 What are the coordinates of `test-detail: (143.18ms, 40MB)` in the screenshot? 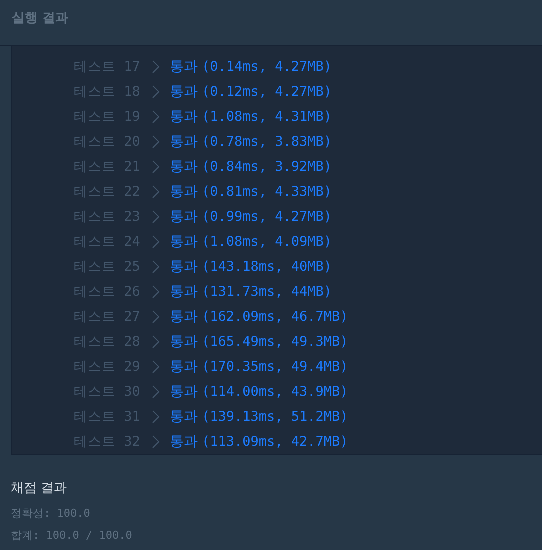 It's located at (267, 266).